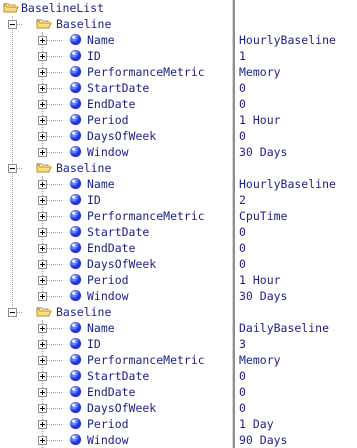  What do you see at coordinates (263, 152) in the screenshot?
I see `property-value: 30 Days` at bounding box center [263, 152].